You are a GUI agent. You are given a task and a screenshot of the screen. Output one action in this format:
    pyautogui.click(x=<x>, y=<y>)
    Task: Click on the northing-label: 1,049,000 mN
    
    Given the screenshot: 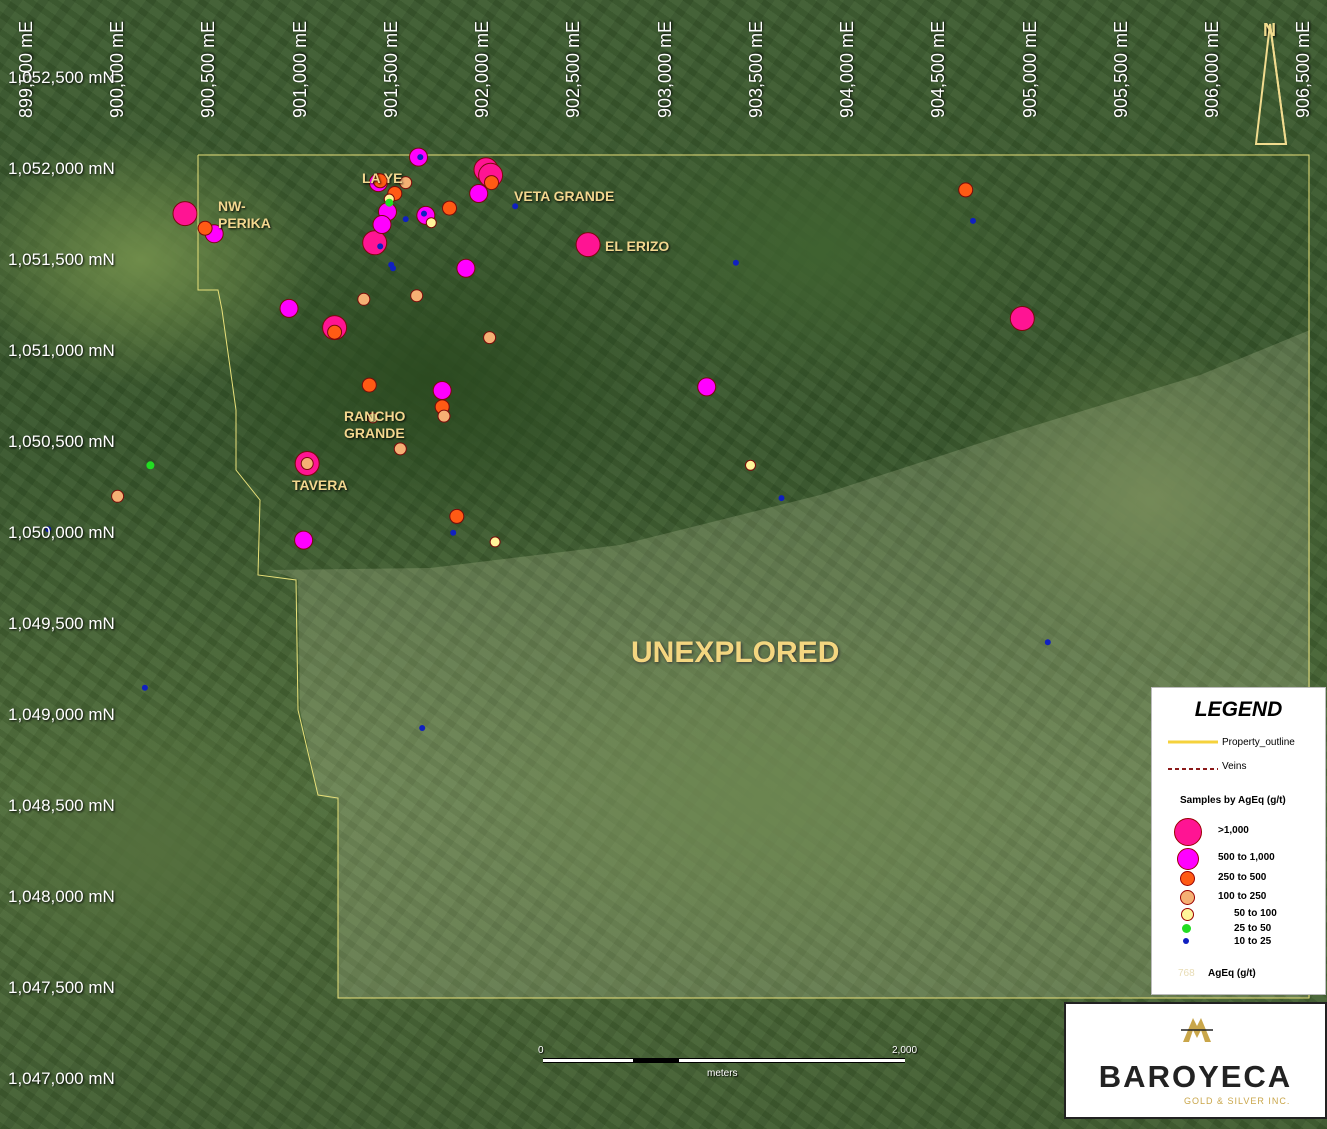 What is the action you would take?
    pyautogui.click(x=61, y=714)
    